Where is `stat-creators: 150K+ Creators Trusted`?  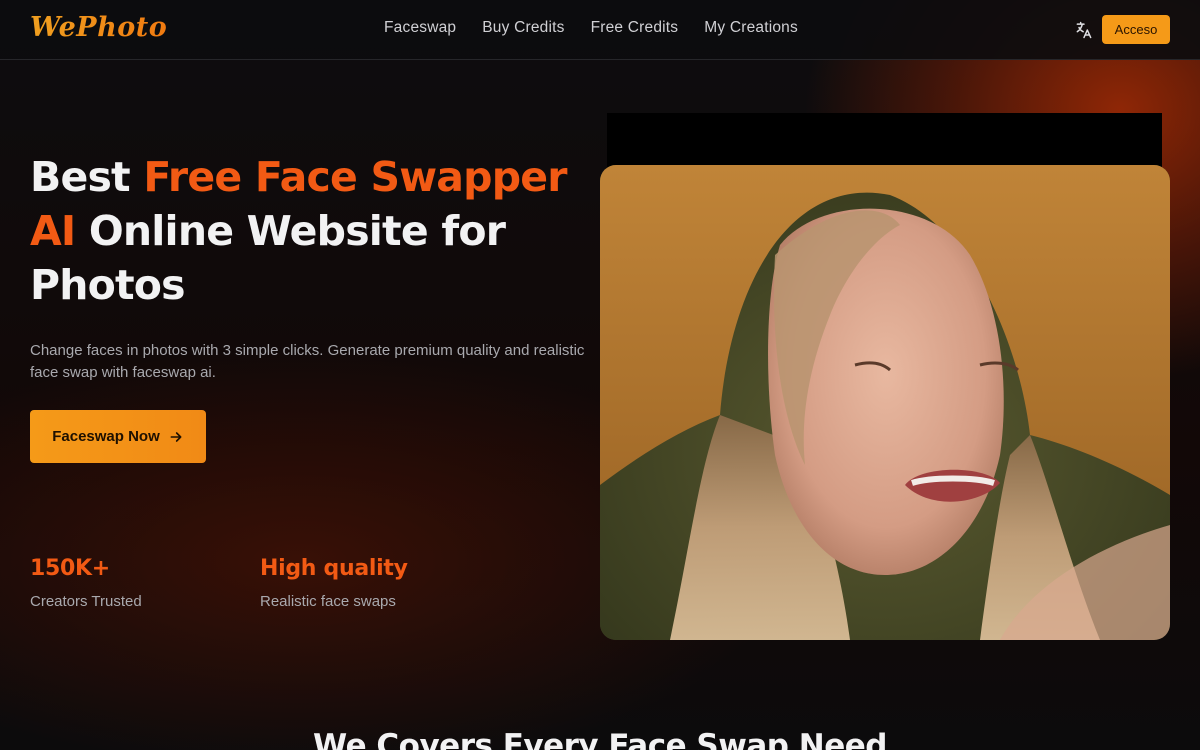 stat-creators: 150K+ Creators Trusted is located at coordinates (86, 583).